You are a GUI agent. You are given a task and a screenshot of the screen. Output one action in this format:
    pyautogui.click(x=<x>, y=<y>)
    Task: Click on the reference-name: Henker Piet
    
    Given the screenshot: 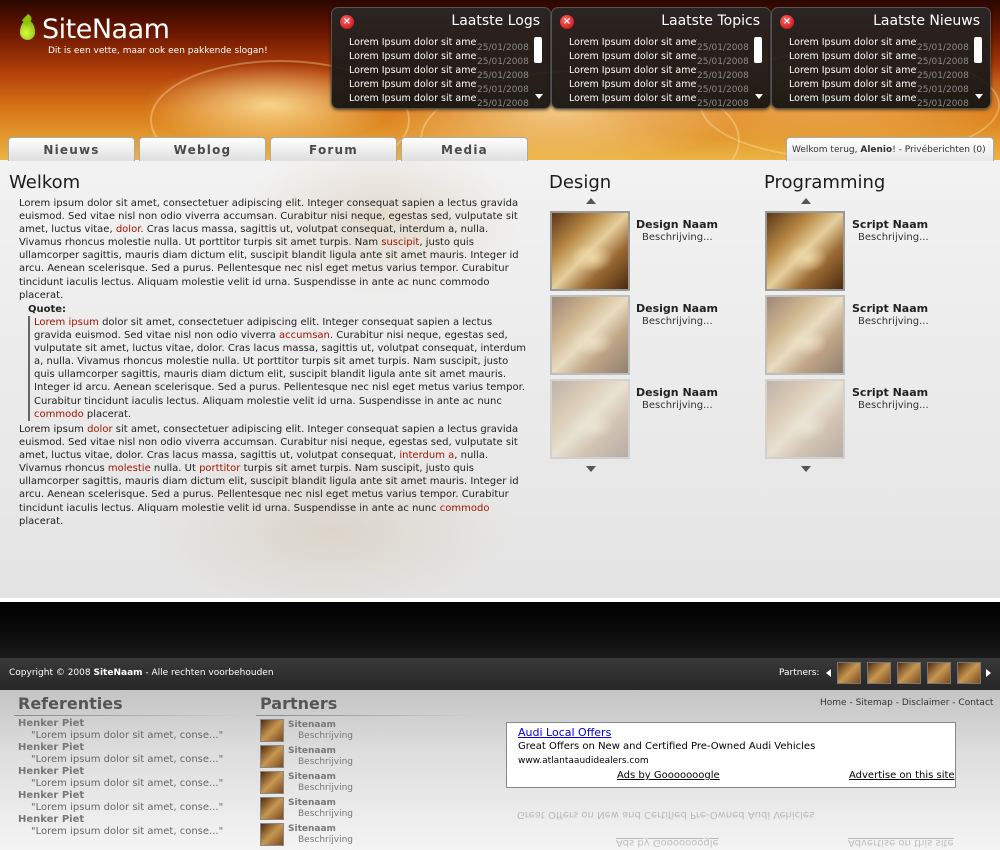 What is the action you would take?
    pyautogui.click(x=51, y=819)
    